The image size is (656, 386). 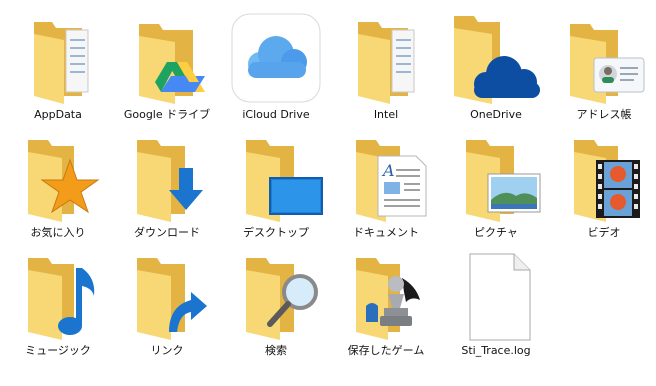 What do you see at coordinates (496, 58) in the screenshot?
I see `onedrive-folder-icon` at bounding box center [496, 58].